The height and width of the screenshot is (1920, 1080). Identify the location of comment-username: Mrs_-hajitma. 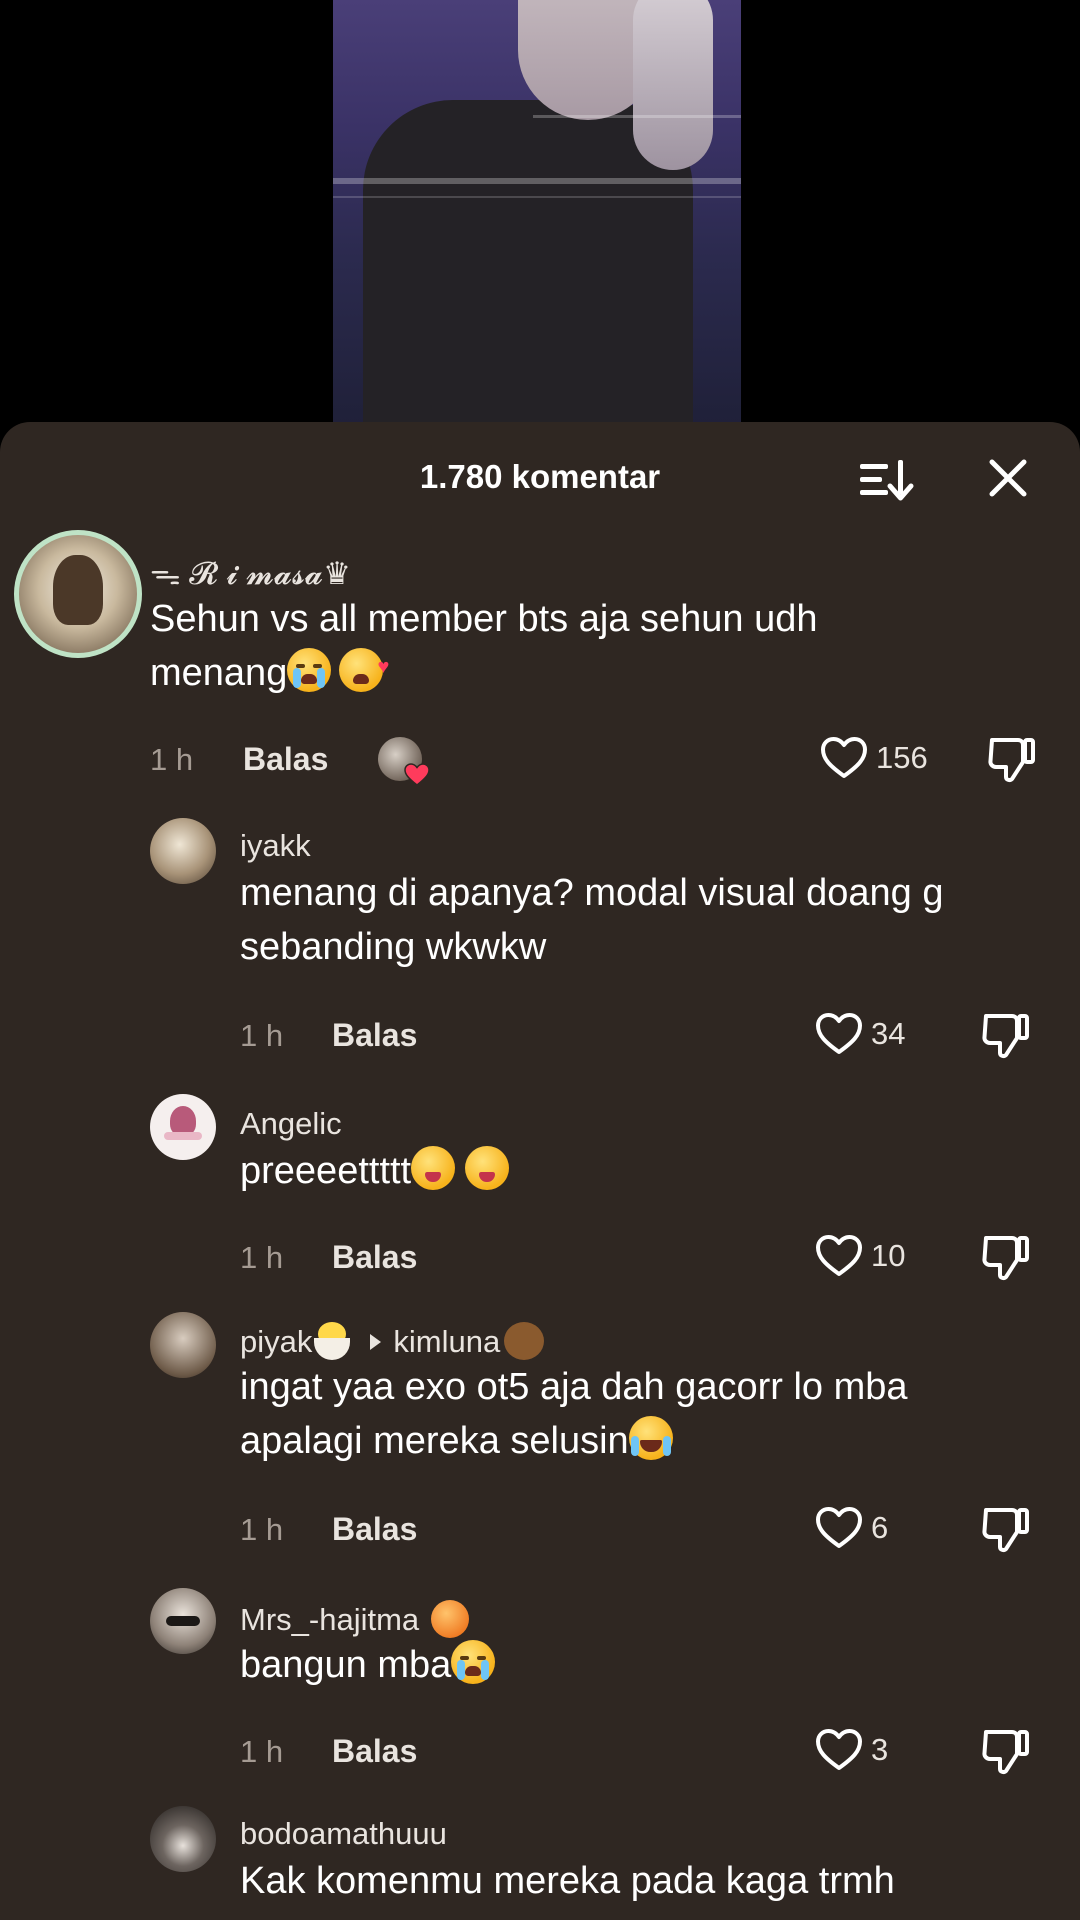
(329, 1619).